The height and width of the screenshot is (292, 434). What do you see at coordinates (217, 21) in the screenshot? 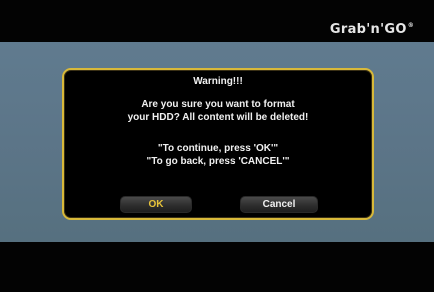
I see `header-band: Grab'n'GO®` at bounding box center [217, 21].